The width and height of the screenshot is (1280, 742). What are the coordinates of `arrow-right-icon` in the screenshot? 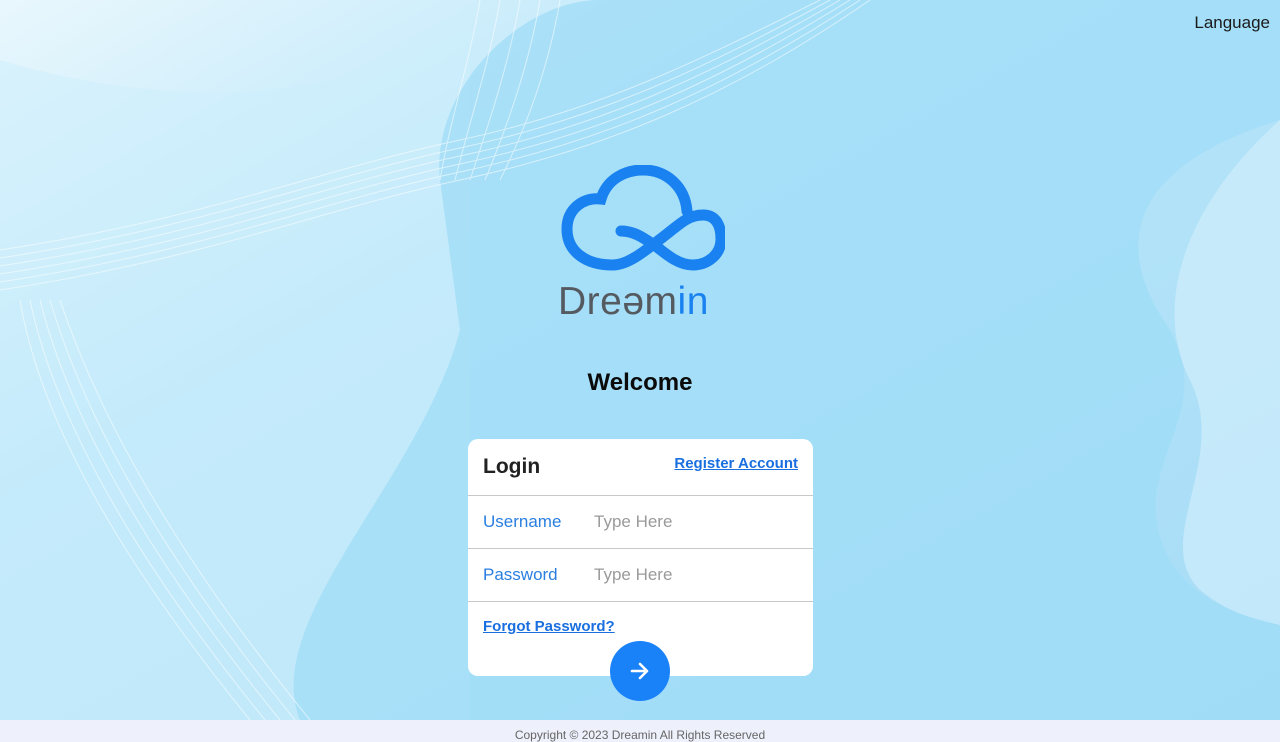 It's located at (639, 671).